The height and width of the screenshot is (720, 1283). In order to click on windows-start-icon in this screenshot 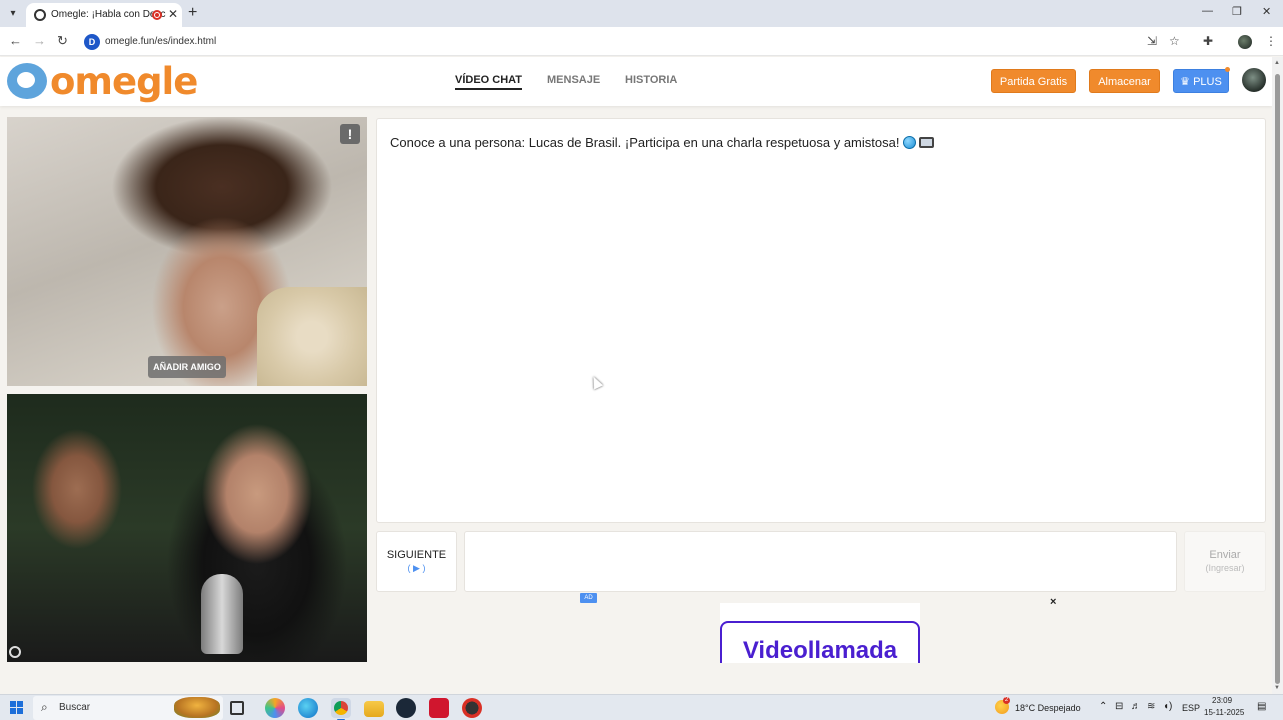, I will do `click(16, 707)`.